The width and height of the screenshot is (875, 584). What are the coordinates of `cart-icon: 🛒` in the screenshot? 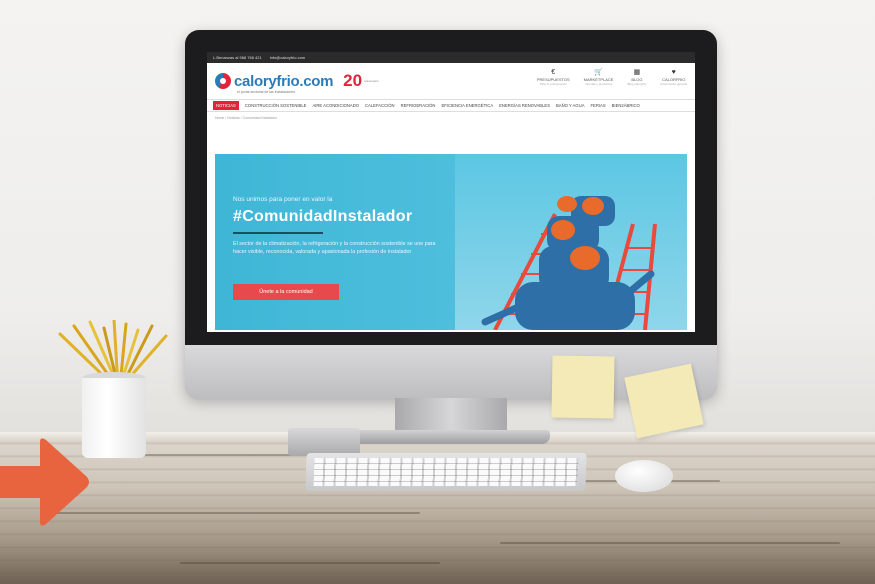 It's located at (598, 72).